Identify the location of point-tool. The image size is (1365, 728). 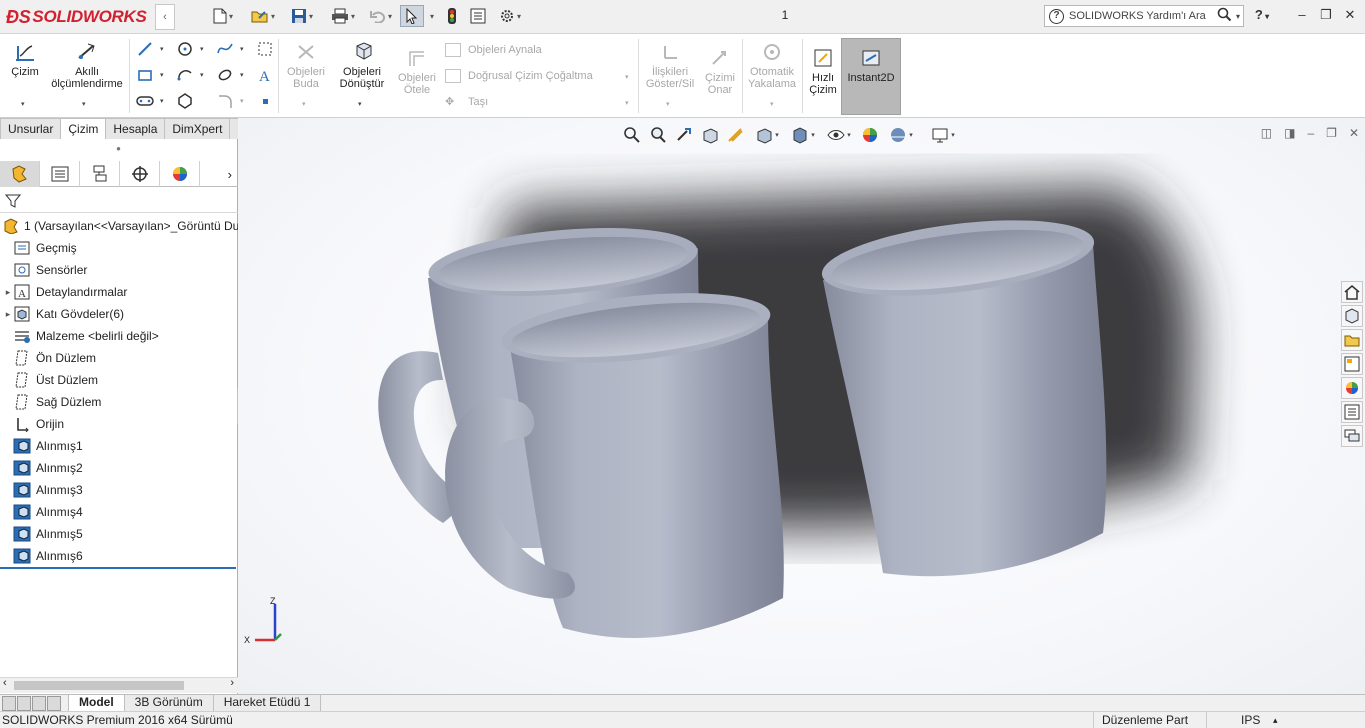
(265, 101).